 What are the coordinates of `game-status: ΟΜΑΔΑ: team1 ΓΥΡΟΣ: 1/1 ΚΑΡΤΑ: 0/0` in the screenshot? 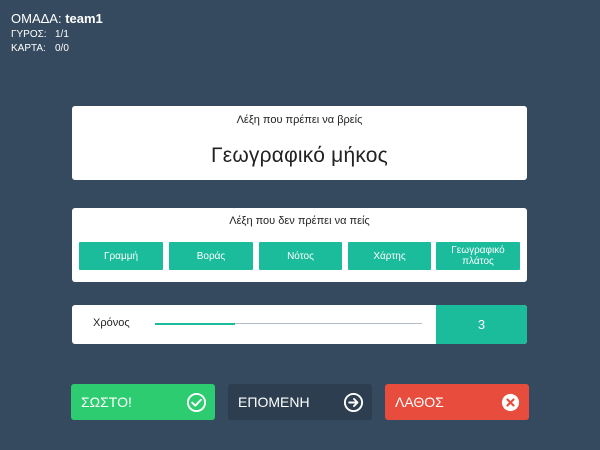 It's located at (57, 33).